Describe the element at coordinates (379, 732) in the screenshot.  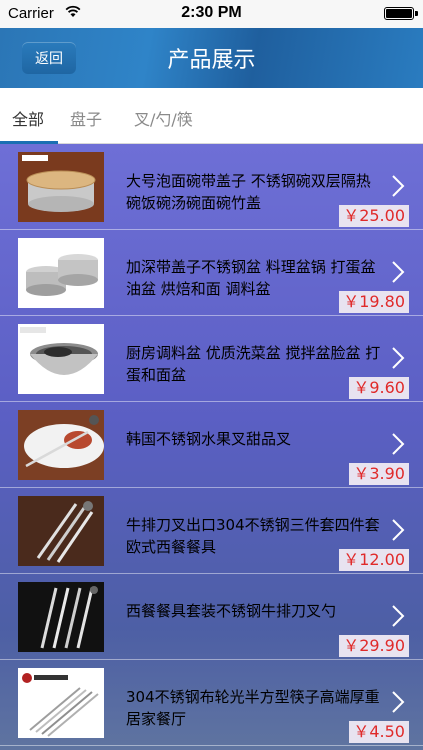
I see `product-price: ￥4.50` at that location.